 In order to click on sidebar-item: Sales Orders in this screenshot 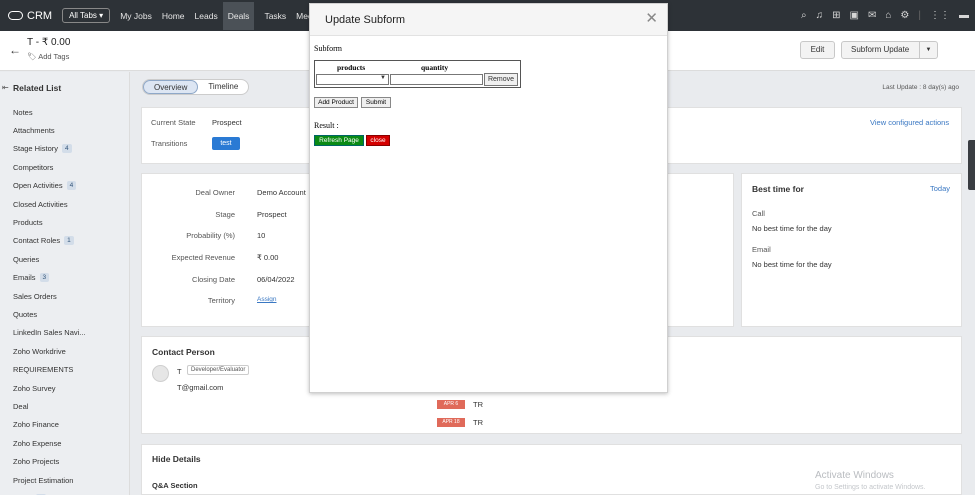, I will do `click(49, 296)`.